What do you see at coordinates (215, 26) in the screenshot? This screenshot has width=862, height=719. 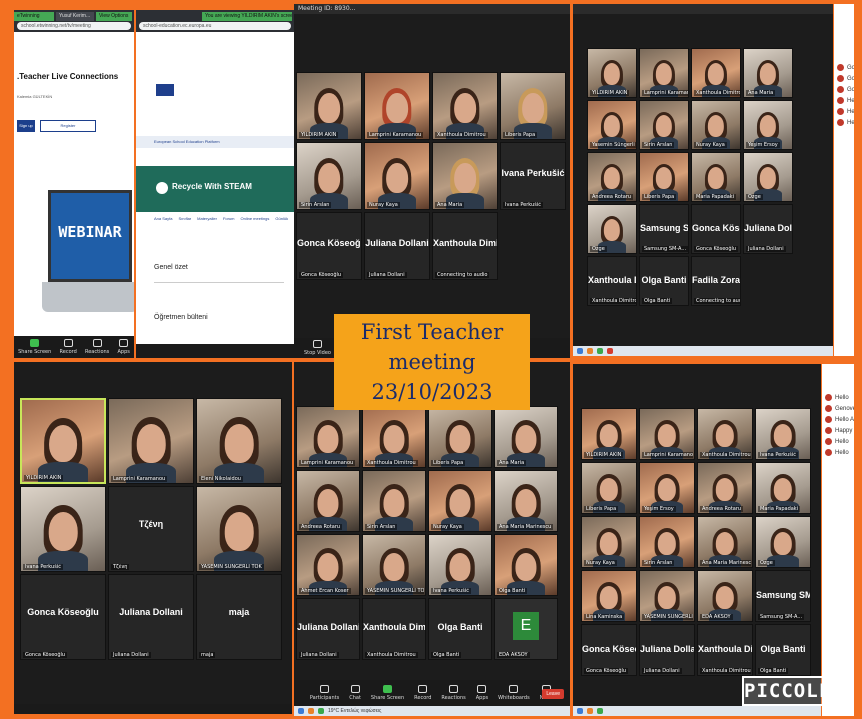 I see `esep-address-bar: school-education.ec.europa.eu` at bounding box center [215, 26].